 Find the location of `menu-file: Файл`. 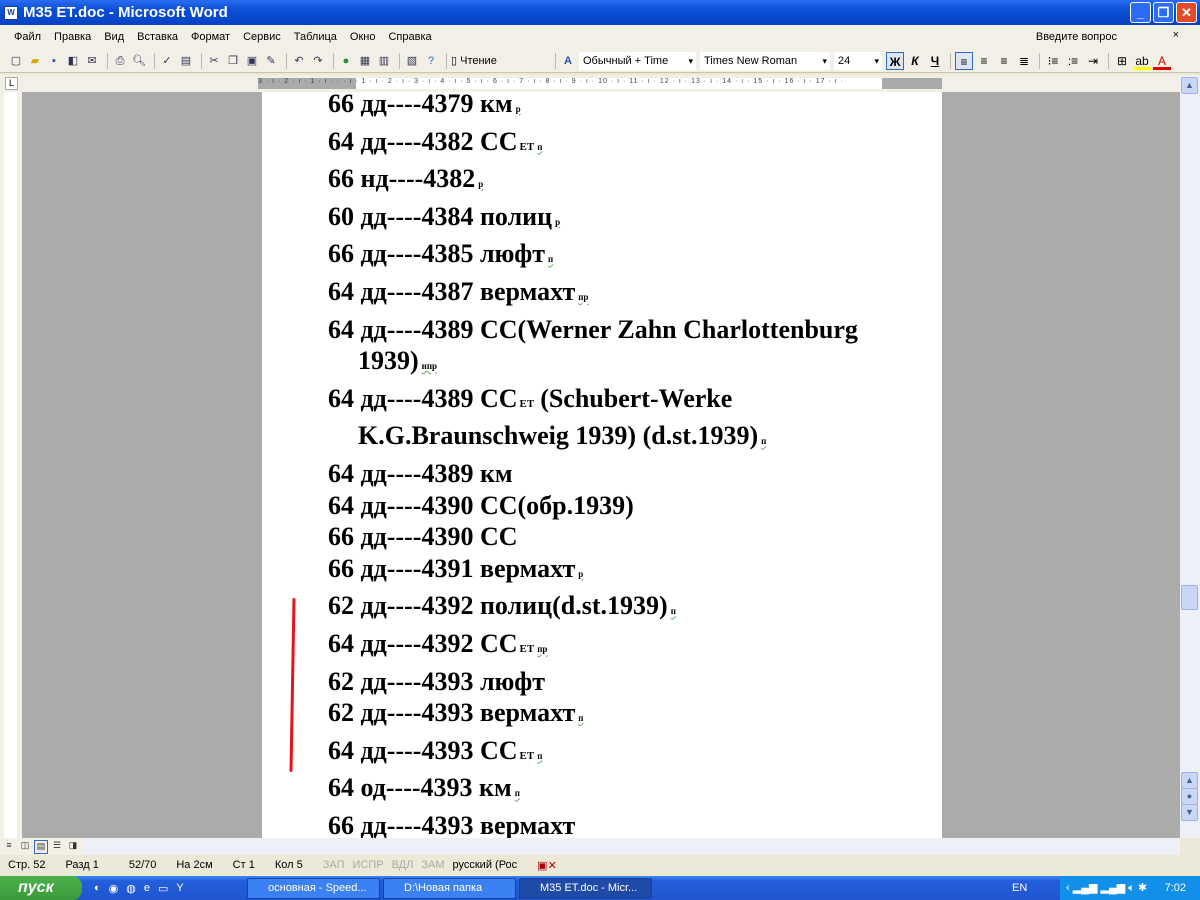

menu-file: Файл is located at coordinates (27, 37).